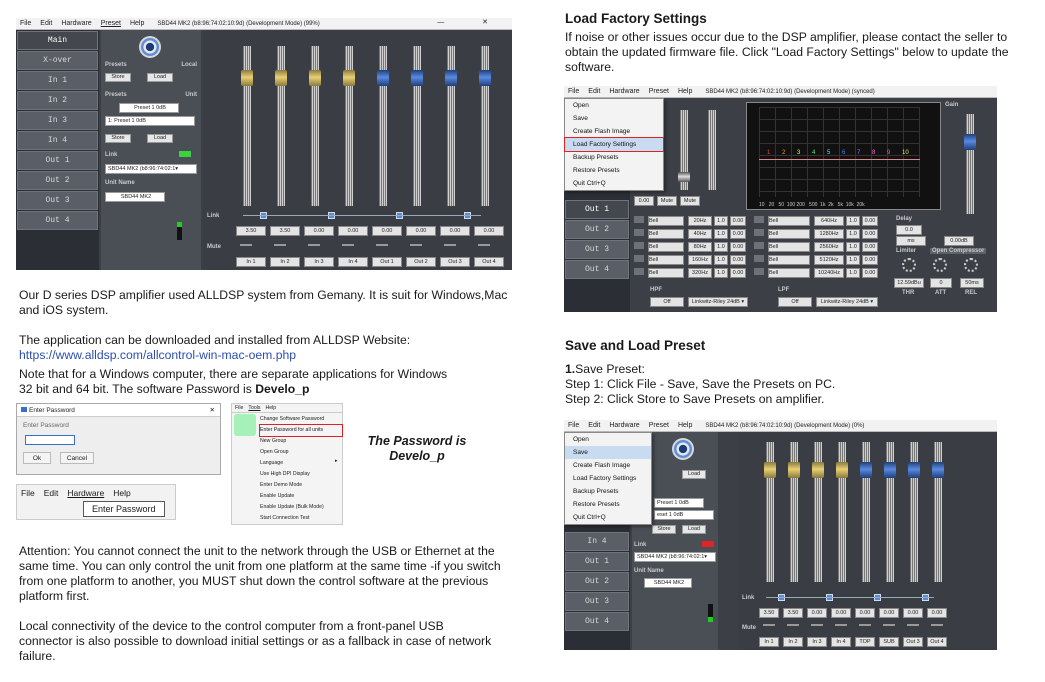 This screenshot has height=682, width=1045. What do you see at coordinates (913, 642) in the screenshot?
I see `channel-label-6: Out 3` at bounding box center [913, 642].